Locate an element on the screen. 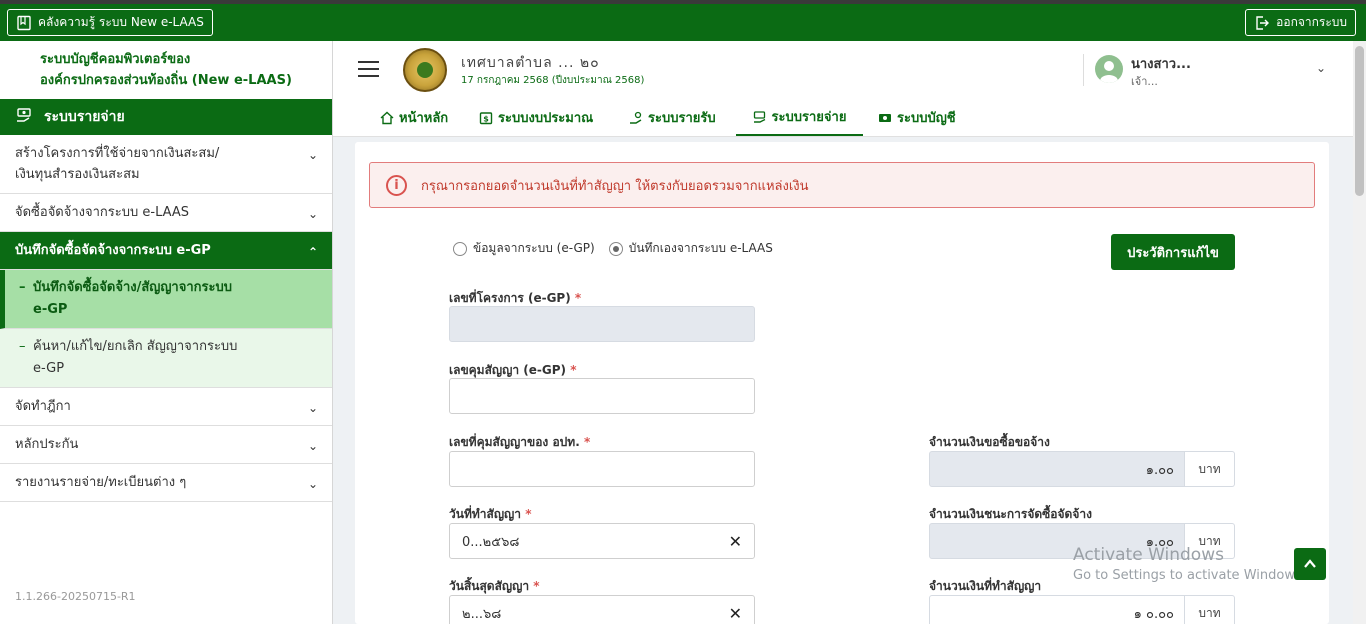  project-no-input is located at coordinates (602, 324).